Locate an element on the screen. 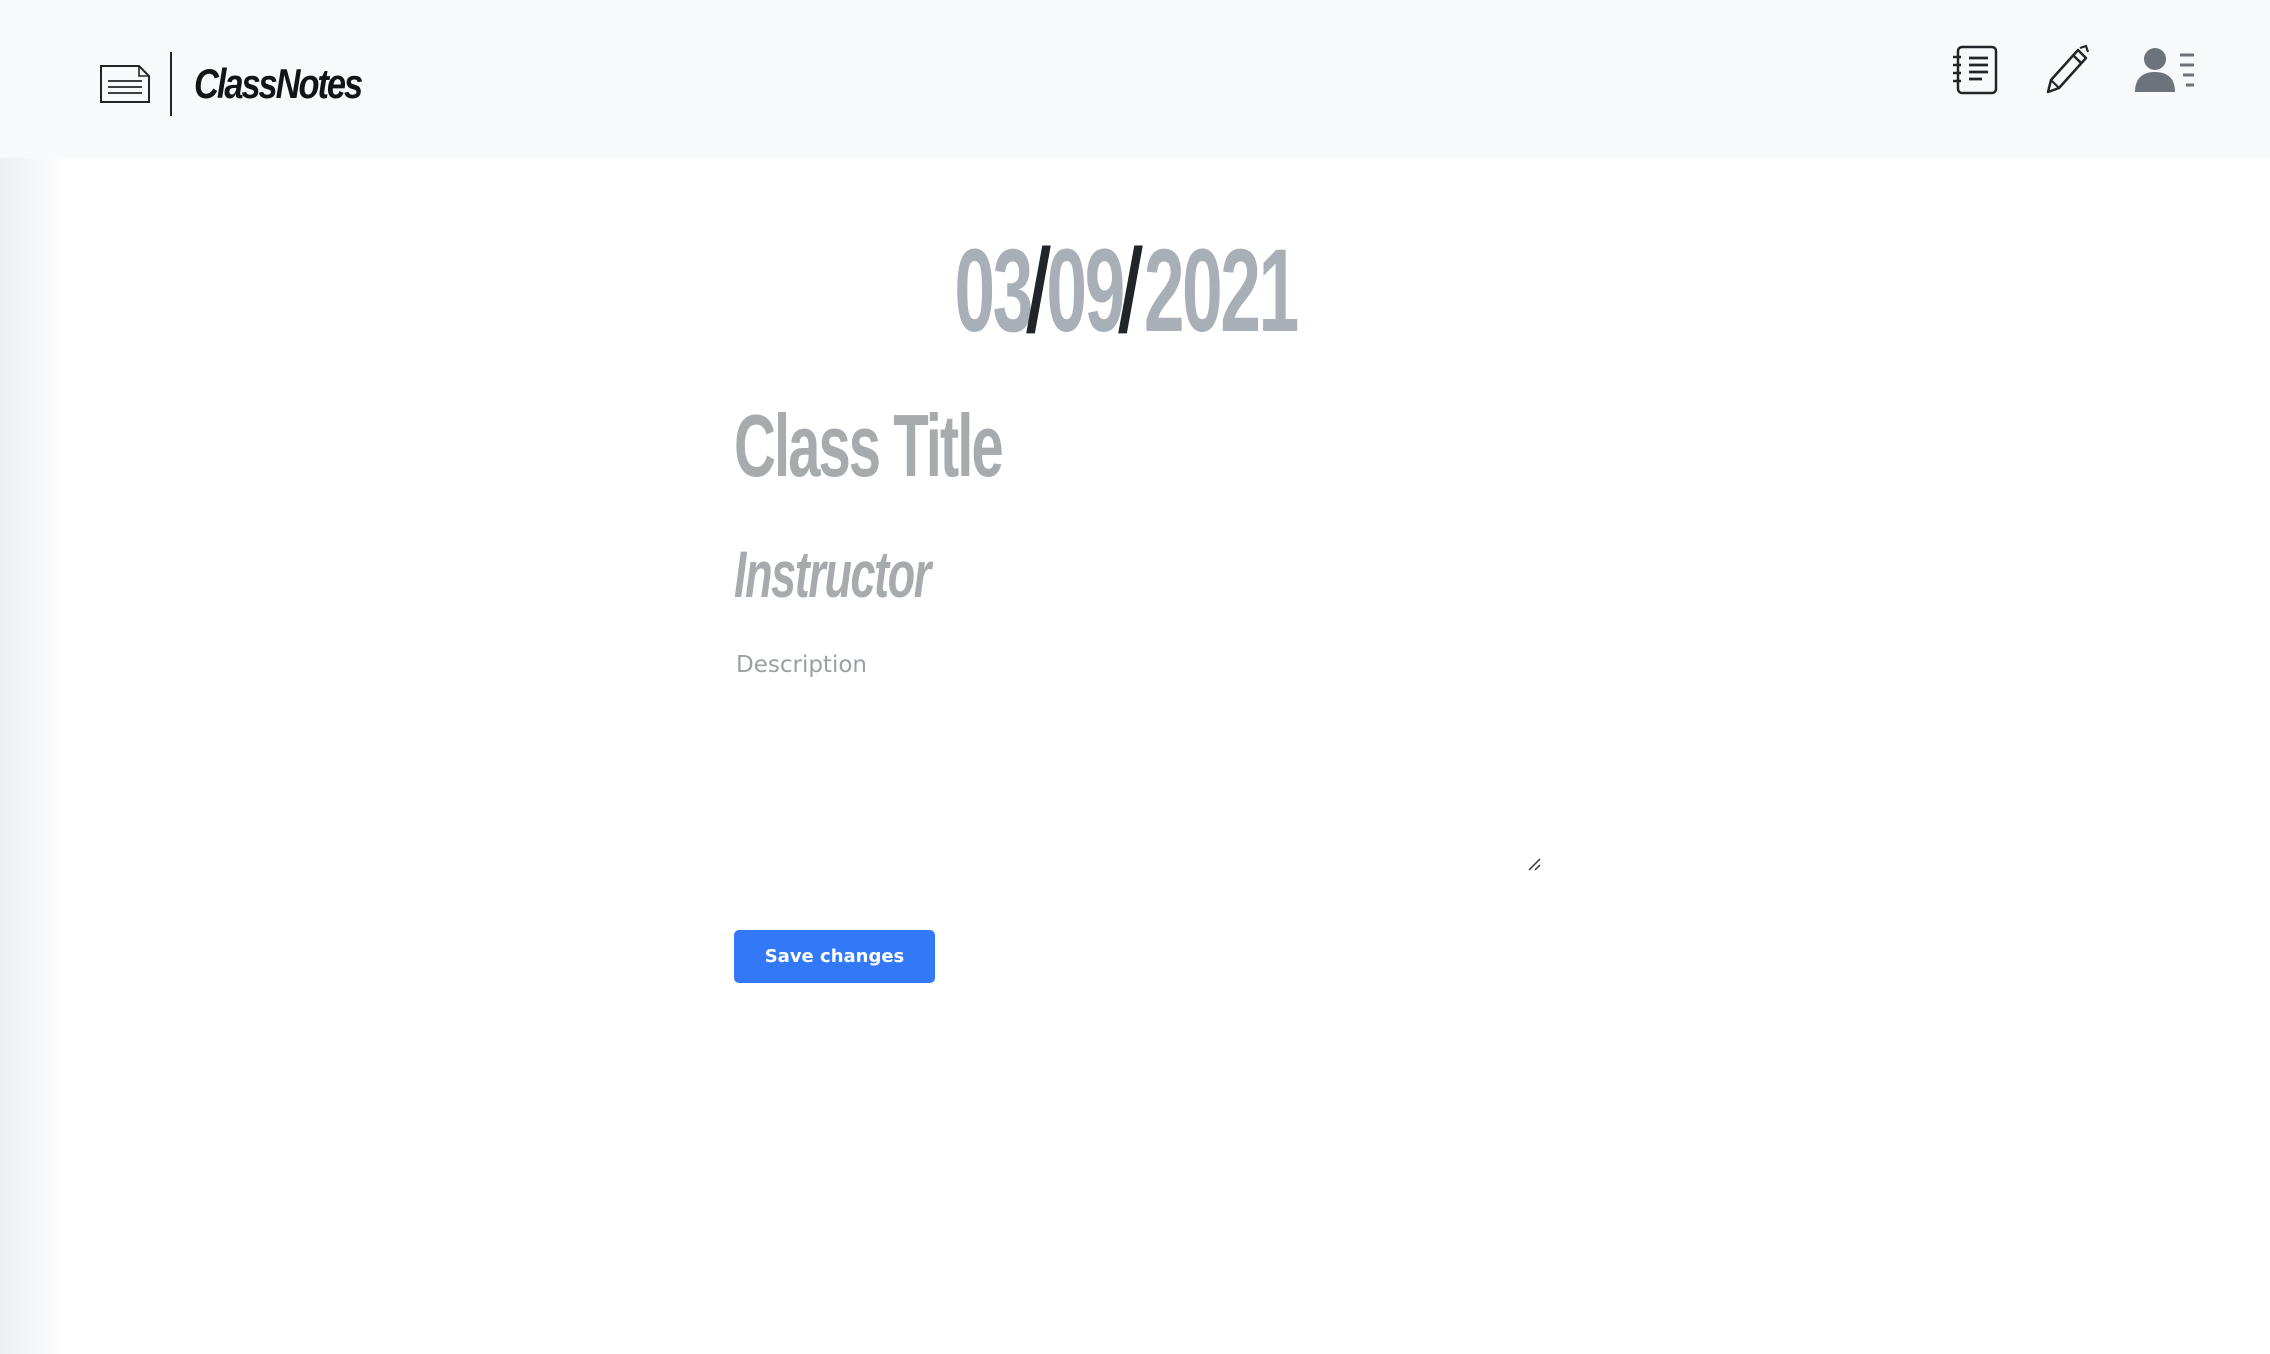 The image size is (2270, 1354). resize-grip-icon is located at coordinates (1534, 864).